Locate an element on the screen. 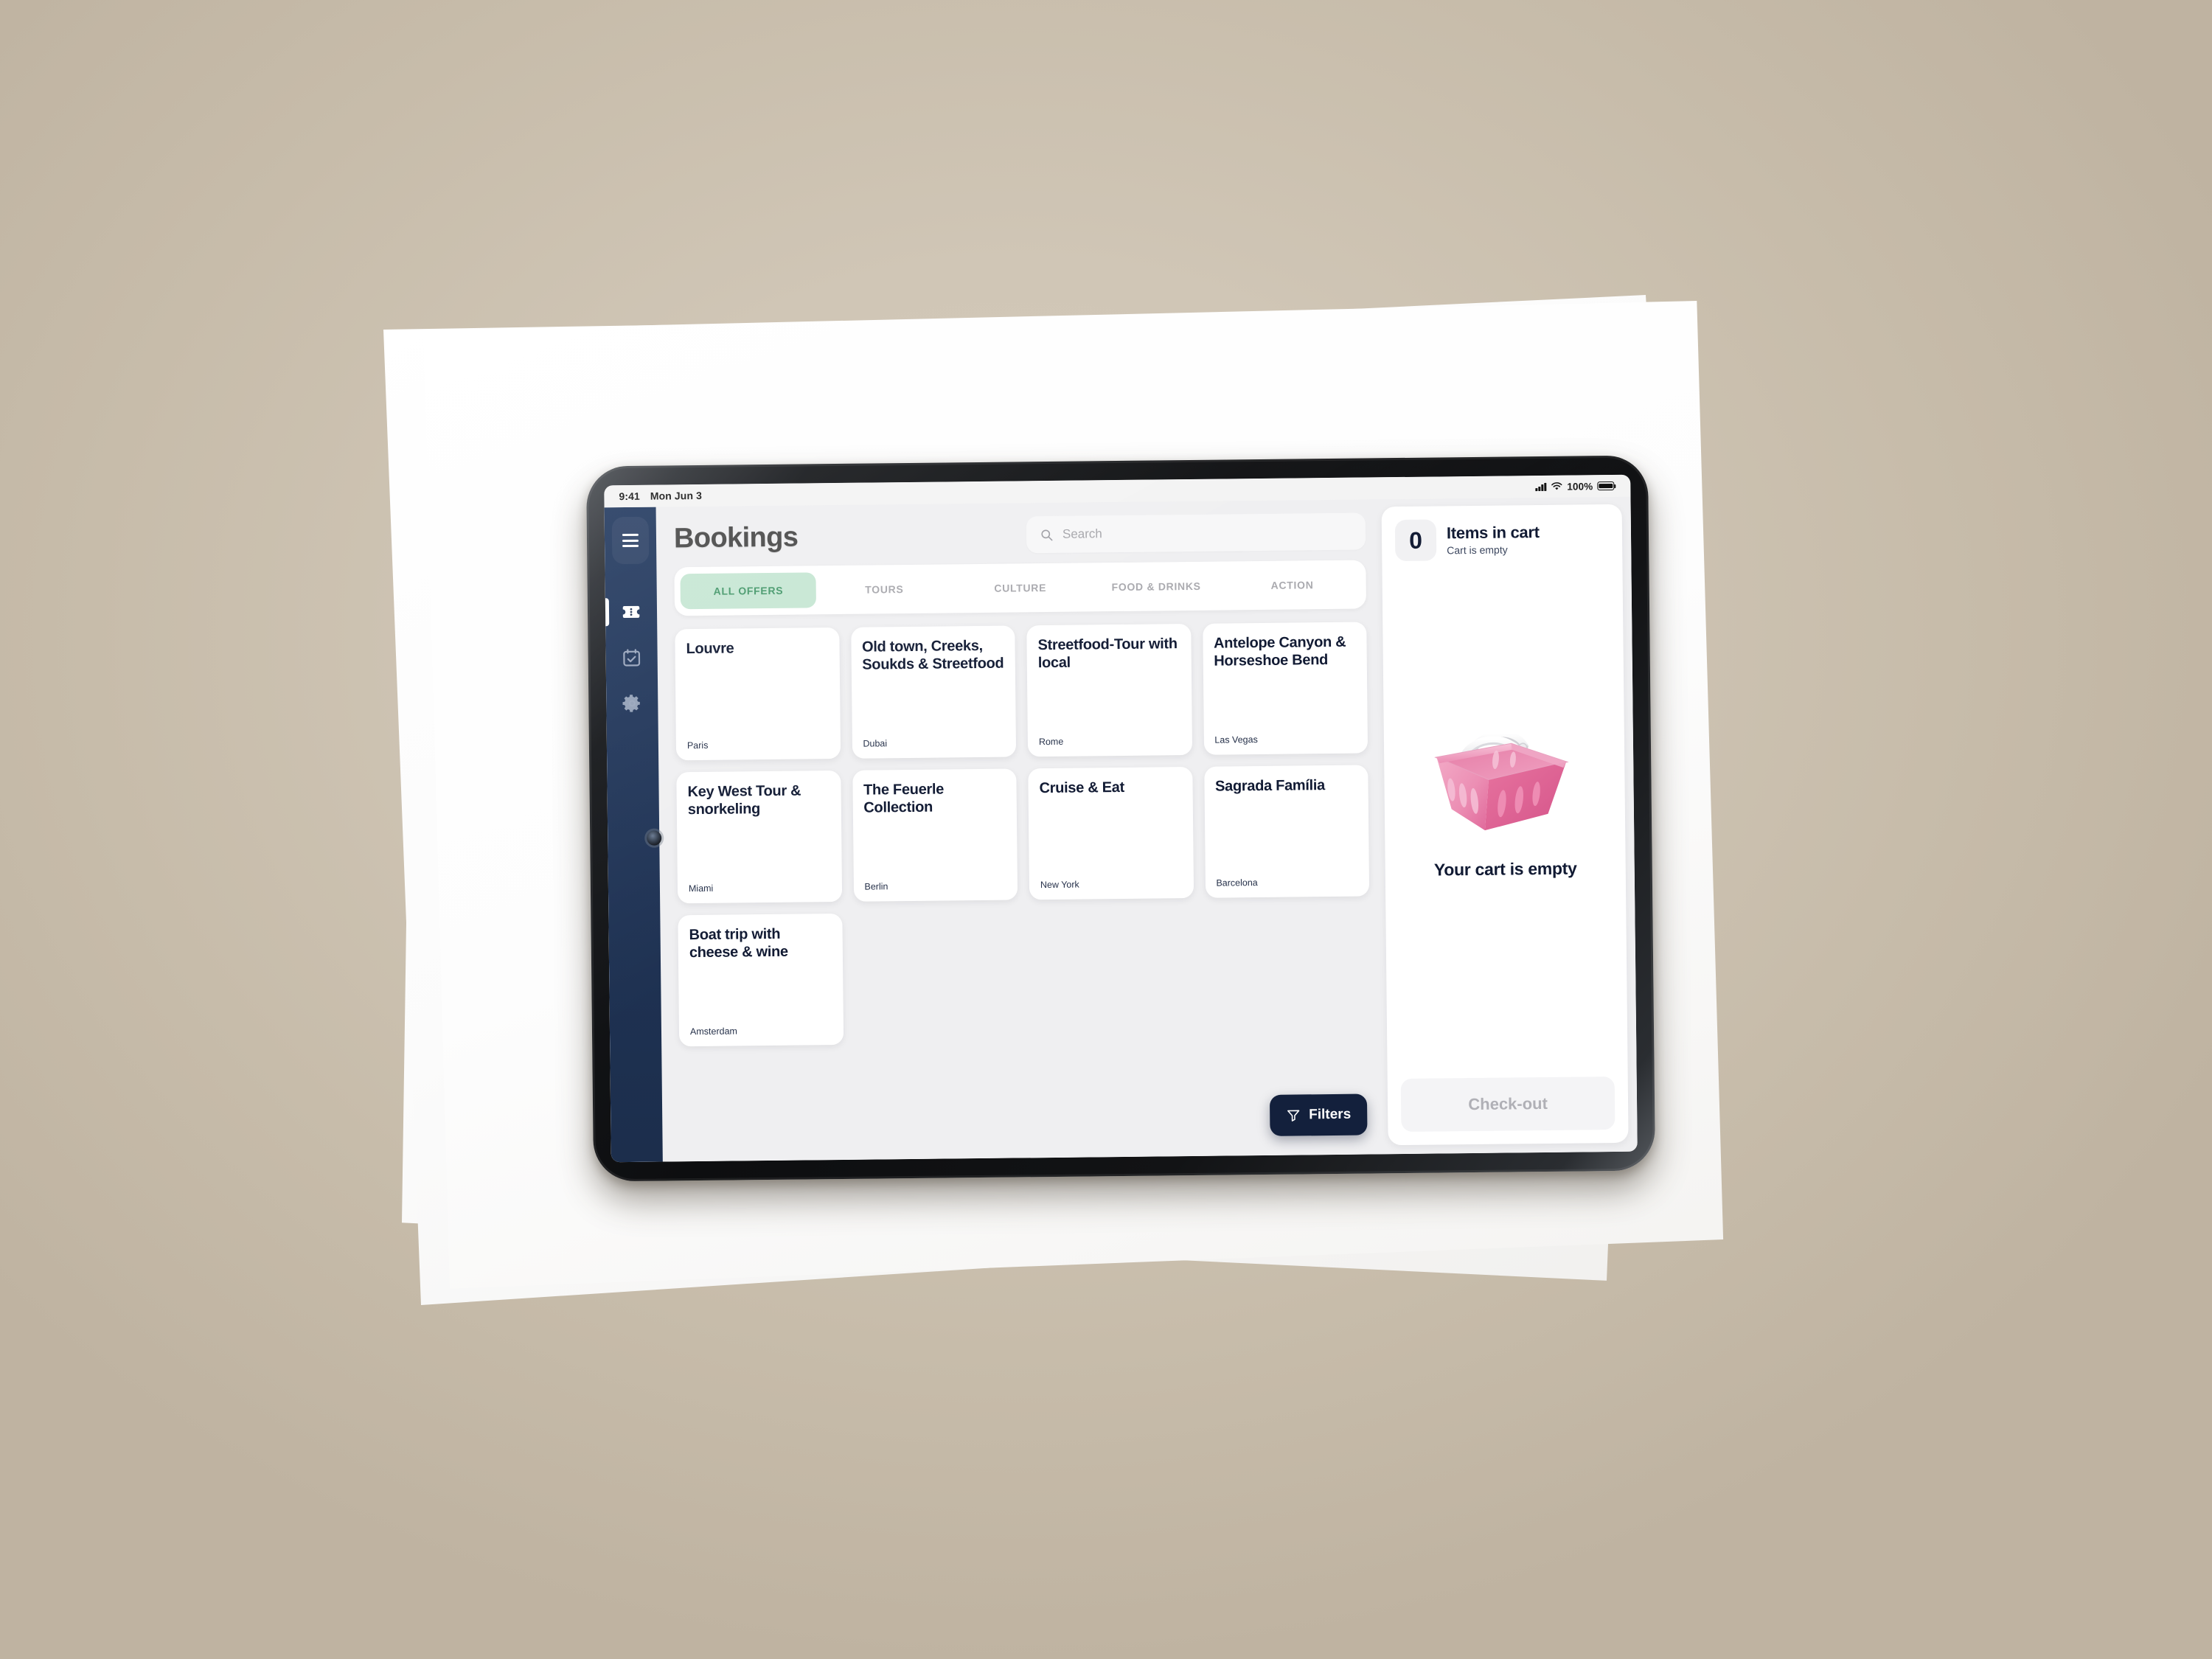  offer-city: Las Vegas is located at coordinates (1236, 739).